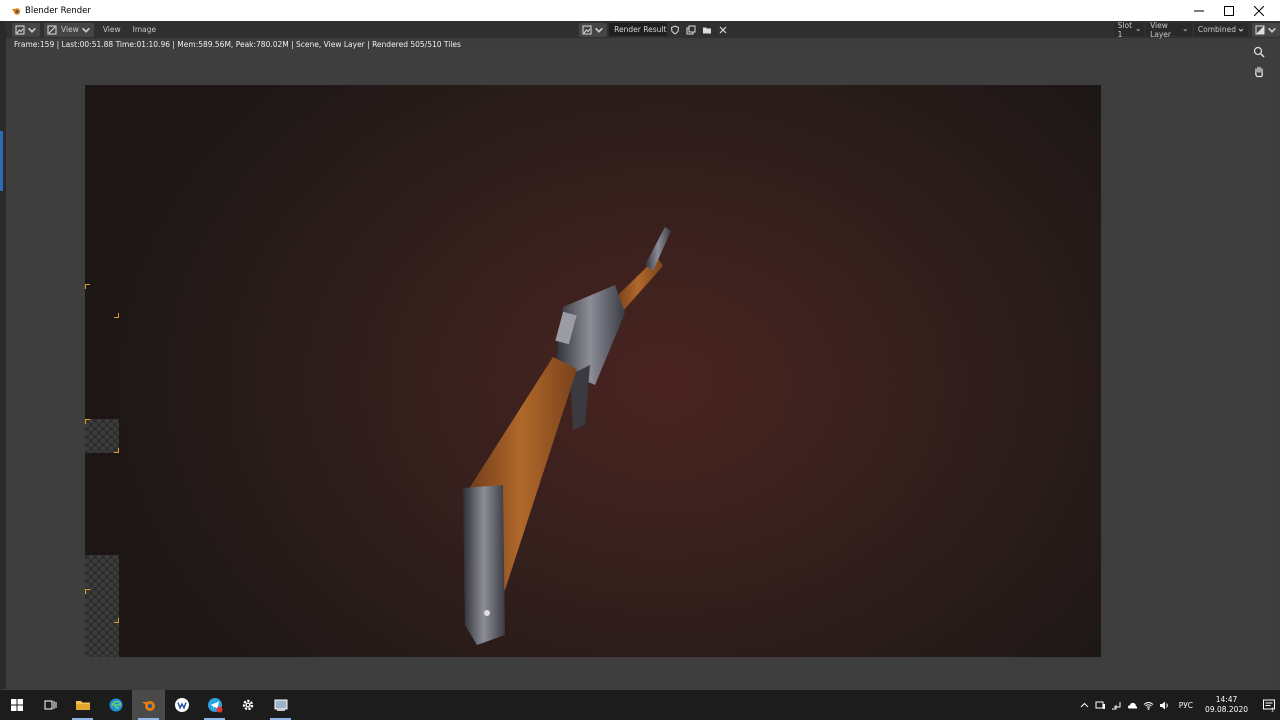 This screenshot has width=1280, height=720. I want to click on notification-count: 1, so click(1272, 710).